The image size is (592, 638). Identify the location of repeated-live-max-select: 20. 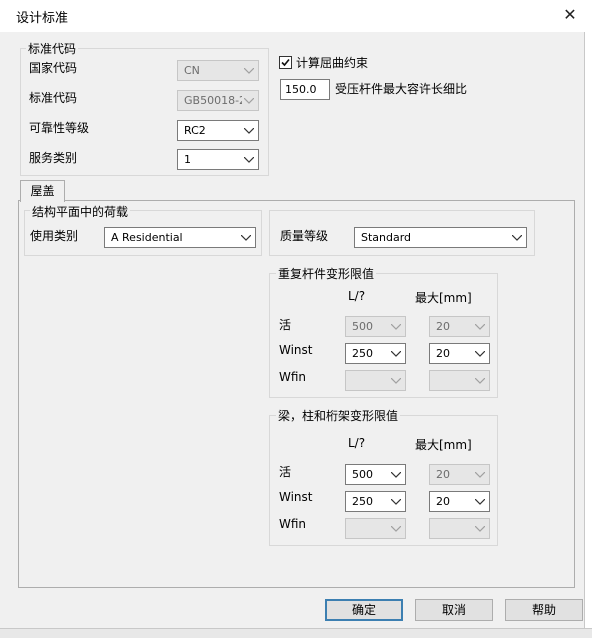
(459, 326).